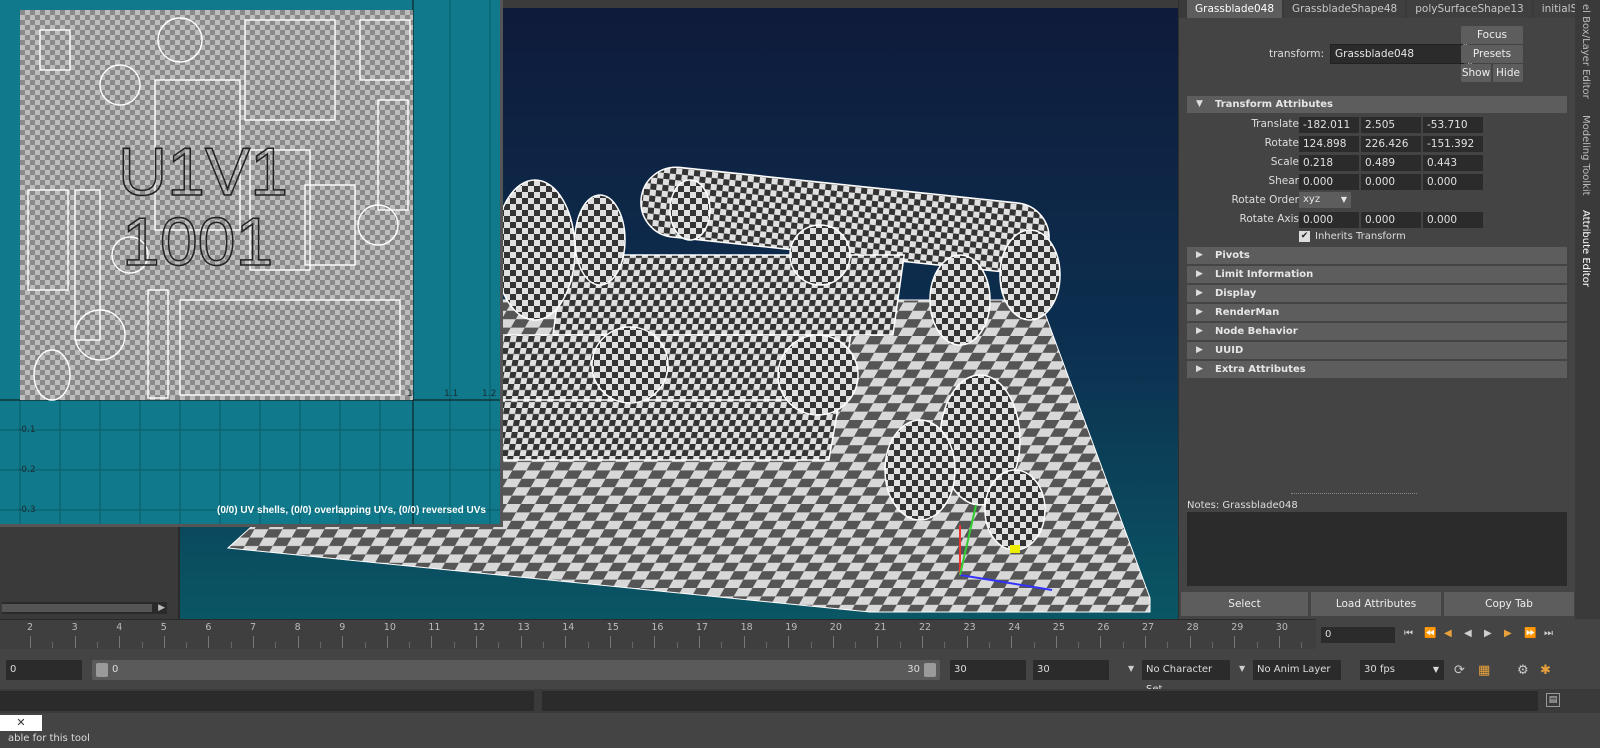 The width and height of the screenshot is (1600, 748). Describe the element at coordinates (1453, 182) in the screenshot. I see `shear-z-field: 0.000` at that location.